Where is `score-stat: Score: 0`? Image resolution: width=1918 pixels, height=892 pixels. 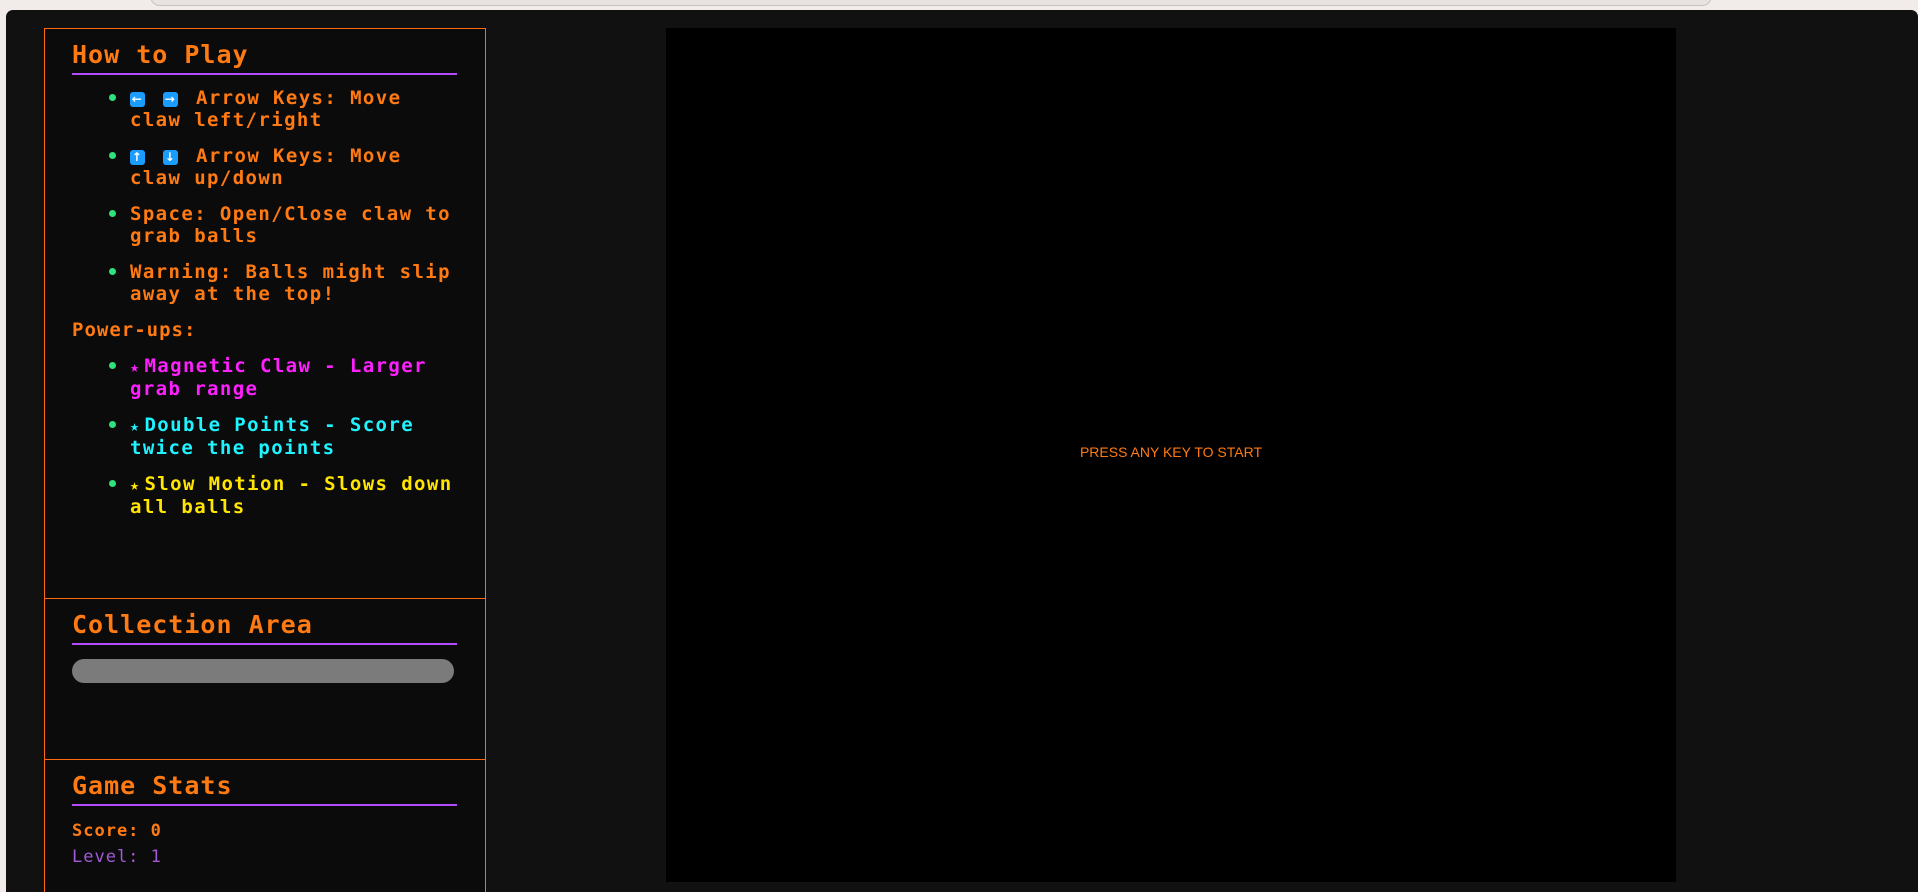
score-stat: Score: 0 is located at coordinates (264, 831).